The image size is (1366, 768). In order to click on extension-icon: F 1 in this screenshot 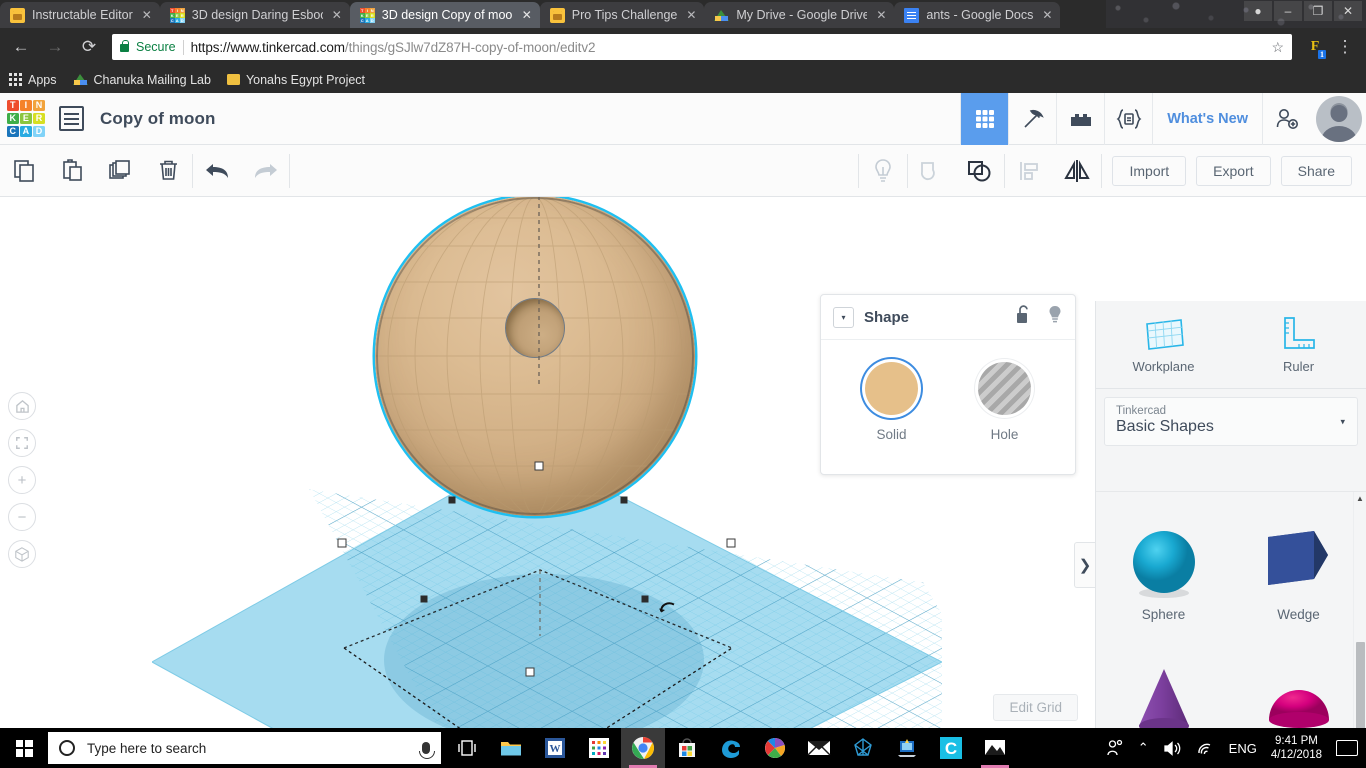, I will do `click(1315, 47)`.